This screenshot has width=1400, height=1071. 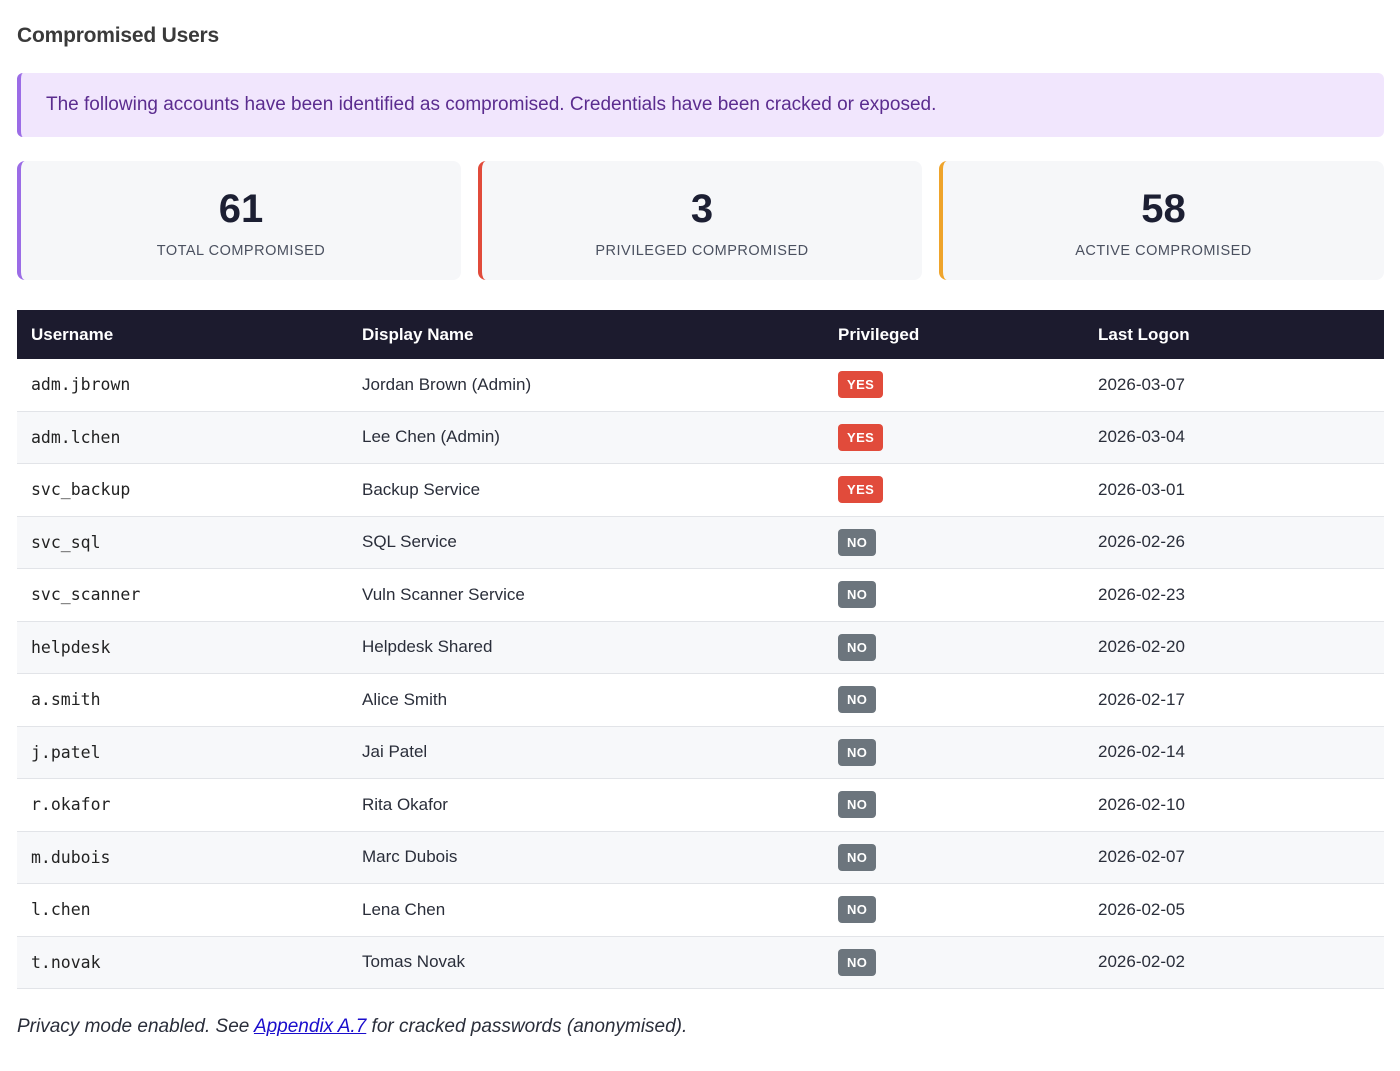 What do you see at coordinates (1163, 251) in the screenshot?
I see `stat-label-active: ACTIVE COMPROMISED` at bounding box center [1163, 251].